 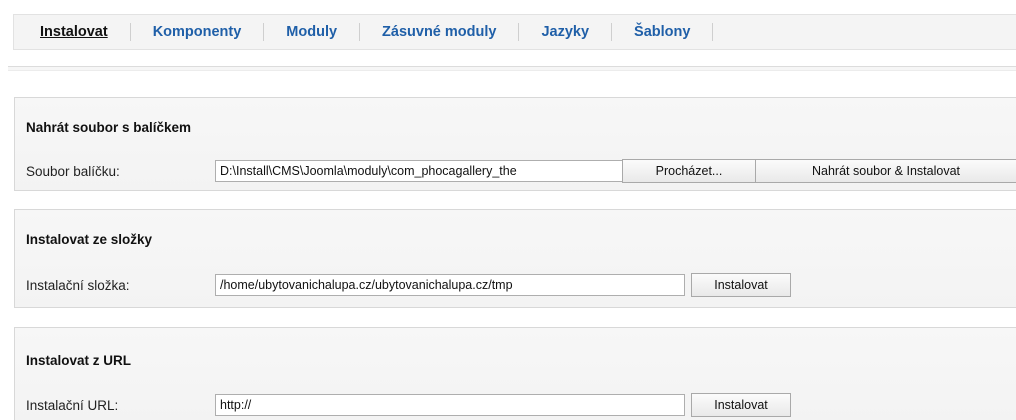 I want to click on tab-plugins: Zásuvné moduly, so click(x=440, y=32).